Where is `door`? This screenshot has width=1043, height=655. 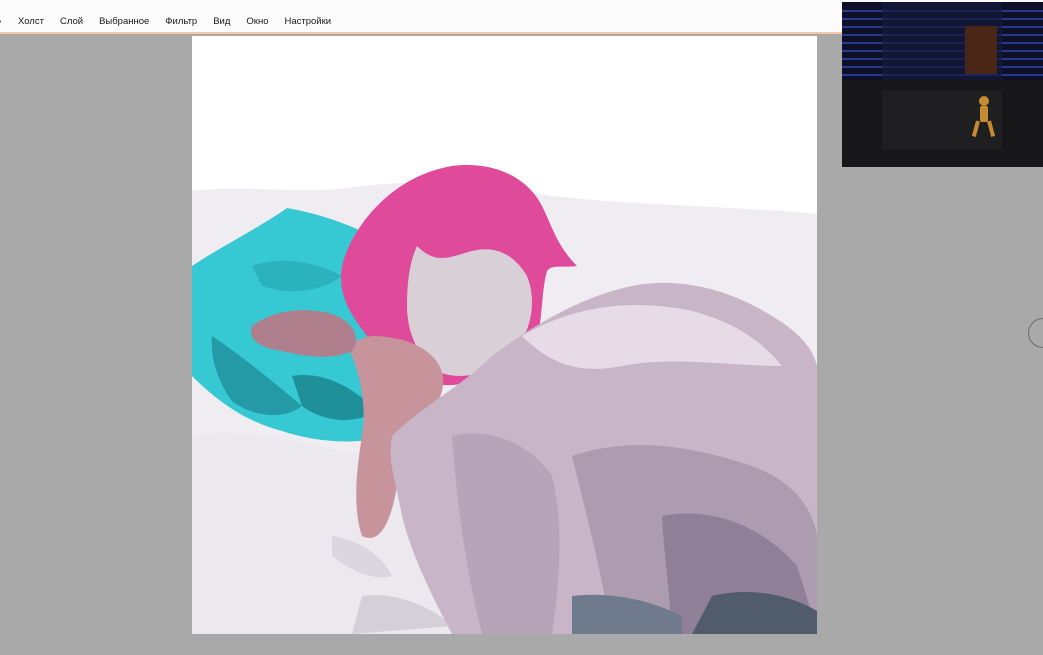
door is located at coordinates (981, 50).